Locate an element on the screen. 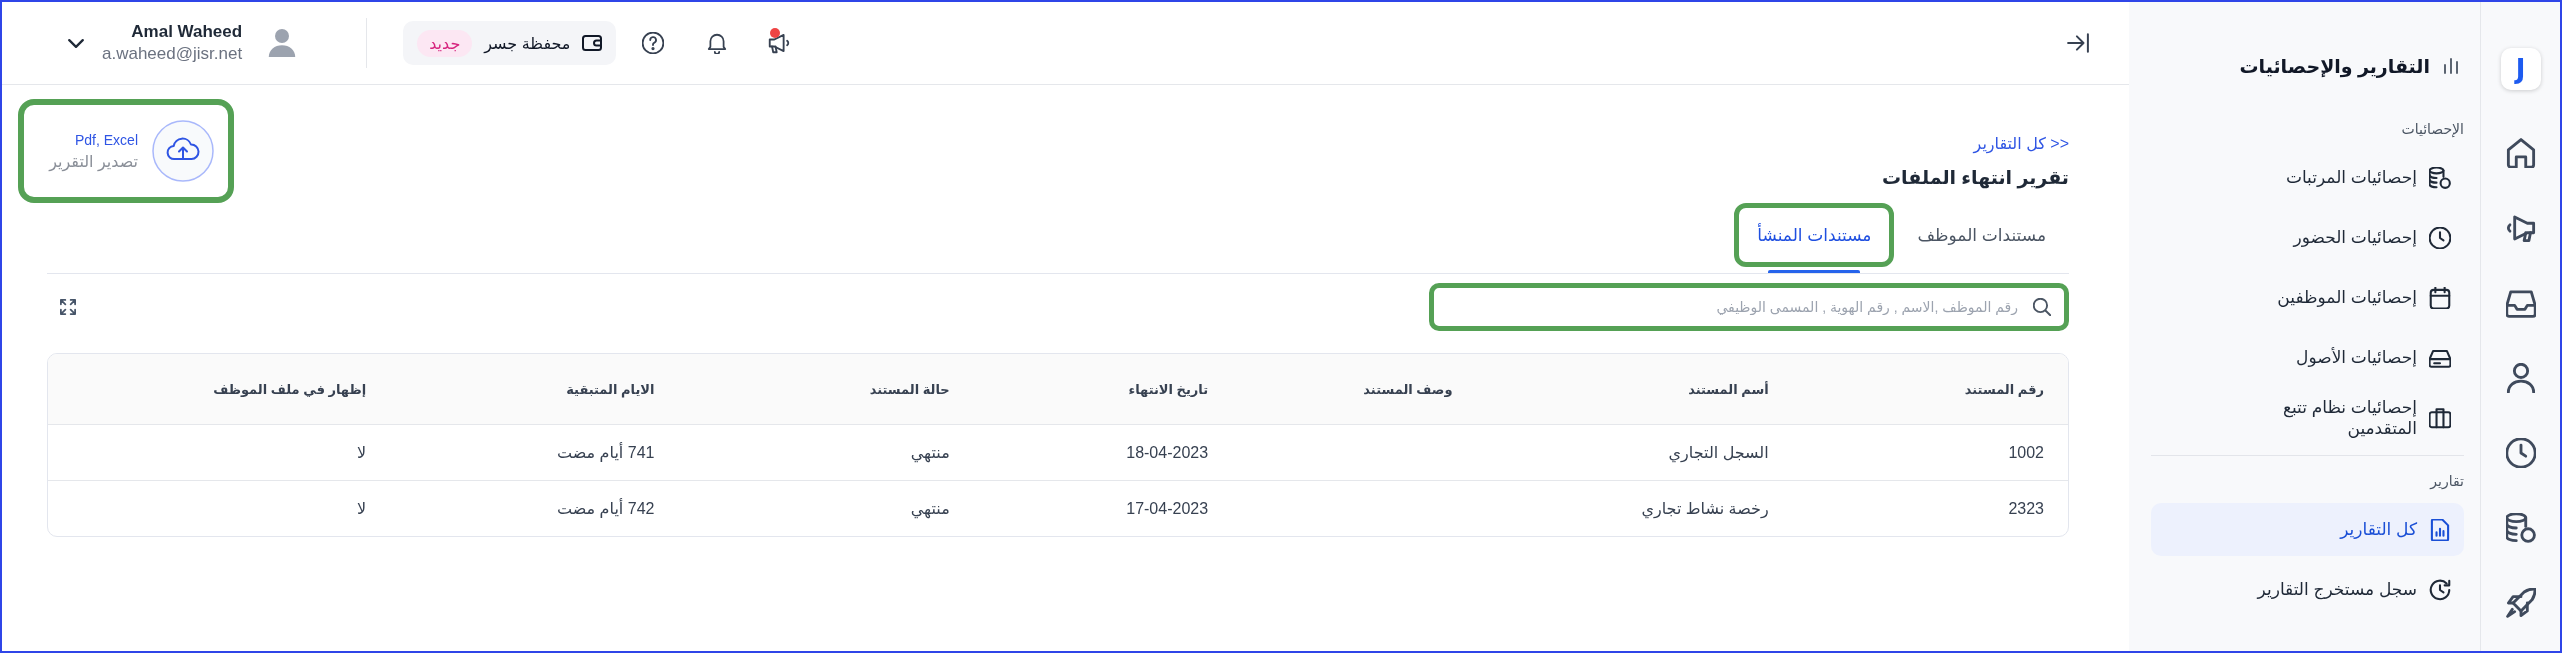 This screenshot has width=2562, height=653. sidebar-item: إحصائيات المرتبات is located at coordinates (2307, 177).